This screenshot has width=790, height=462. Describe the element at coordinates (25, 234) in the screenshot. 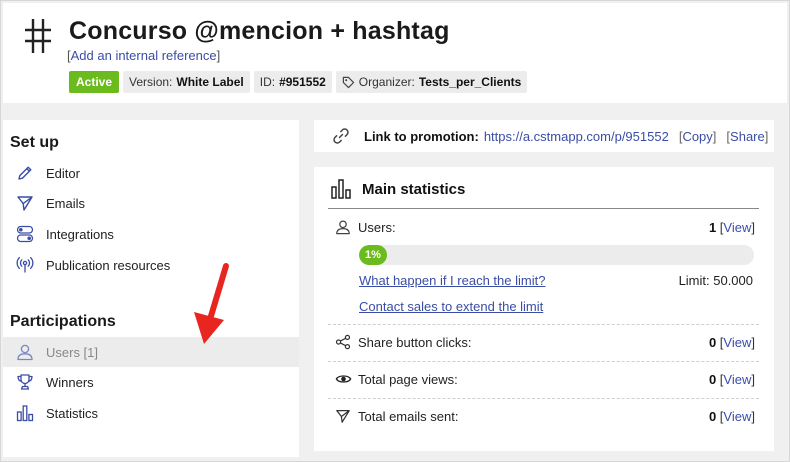

I see `toggle-icon` at that location.